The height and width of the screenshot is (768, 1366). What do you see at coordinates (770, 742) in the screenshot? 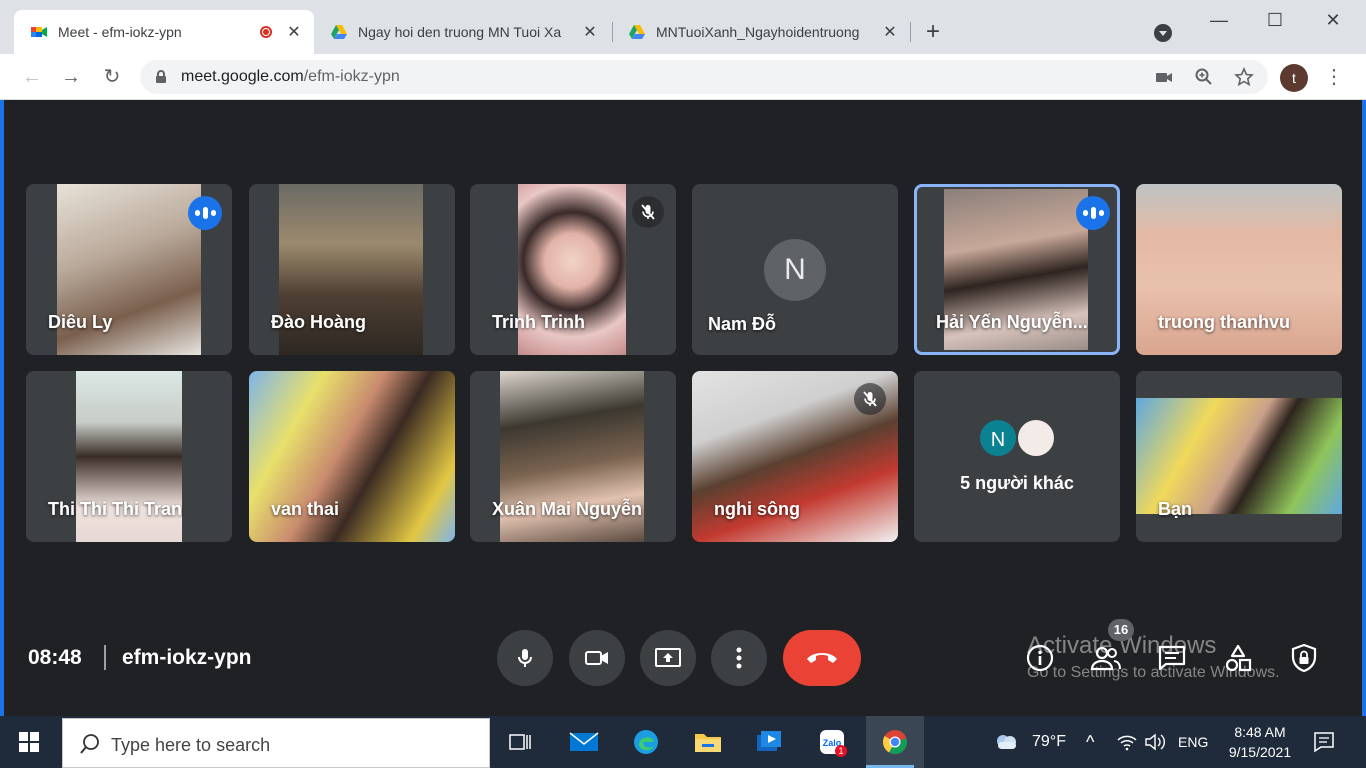
I see `media-app-button` at bounding box center [770, 742].